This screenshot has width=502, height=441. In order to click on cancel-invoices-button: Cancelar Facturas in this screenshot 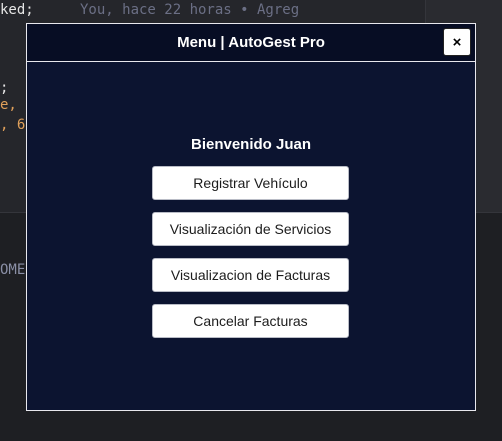, I will do `click(250, 321)`.